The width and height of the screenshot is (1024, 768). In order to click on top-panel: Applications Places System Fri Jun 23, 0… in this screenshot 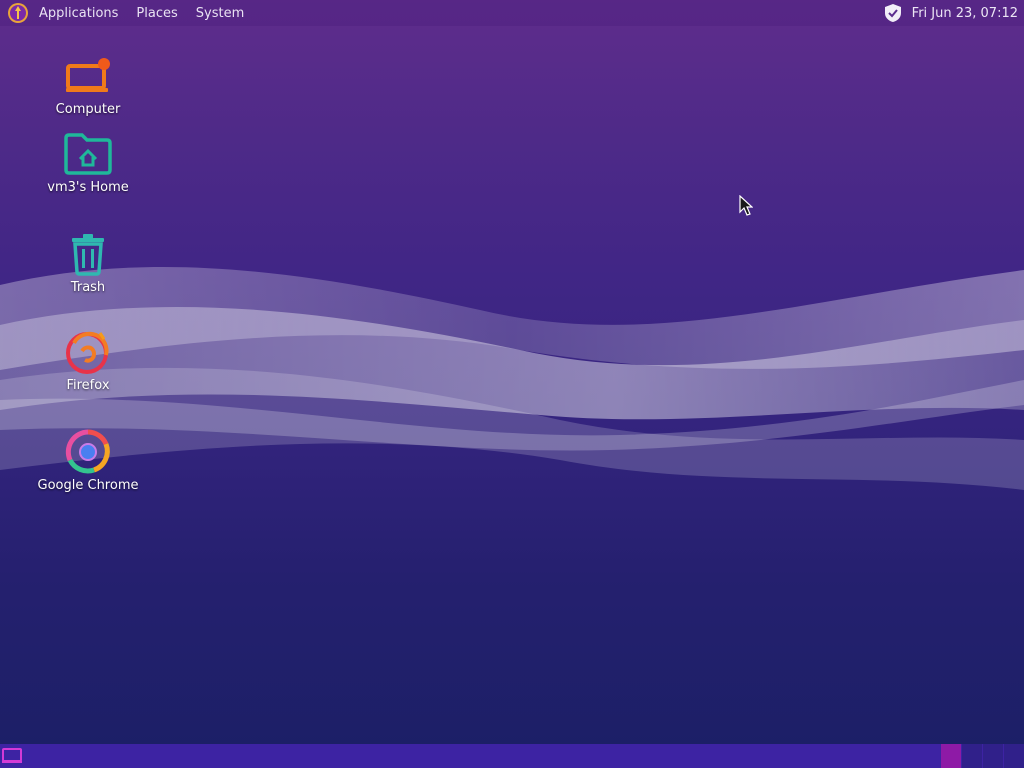, I will do `click(512, 13)`.